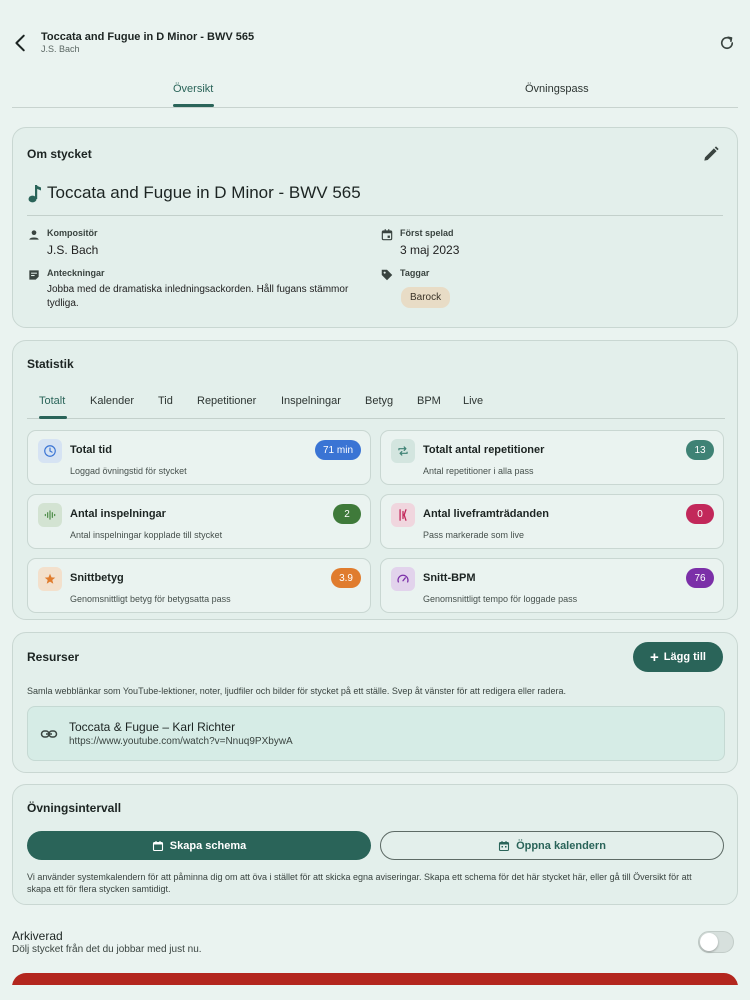  I want to click on stat-badge: 0, so click(700, 514).